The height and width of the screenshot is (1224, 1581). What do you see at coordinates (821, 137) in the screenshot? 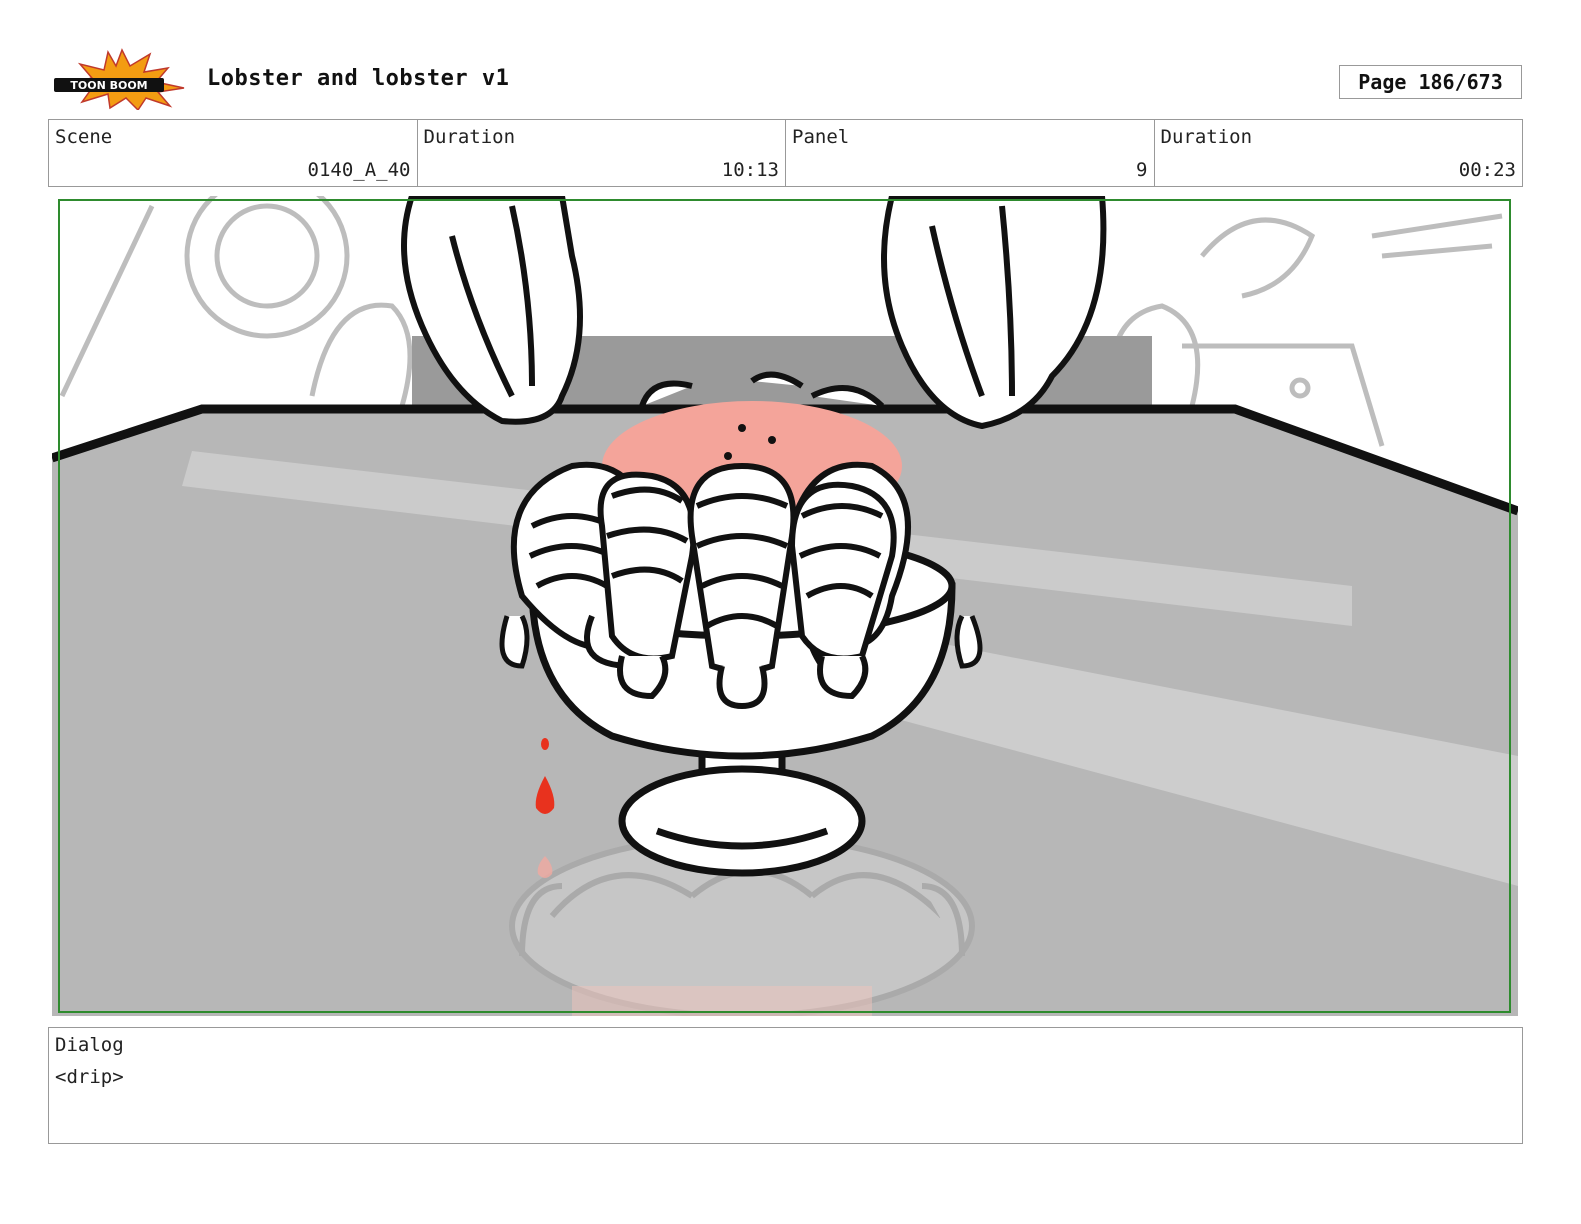
I see `panel-label: Panel` at bounding box center [821, 137].